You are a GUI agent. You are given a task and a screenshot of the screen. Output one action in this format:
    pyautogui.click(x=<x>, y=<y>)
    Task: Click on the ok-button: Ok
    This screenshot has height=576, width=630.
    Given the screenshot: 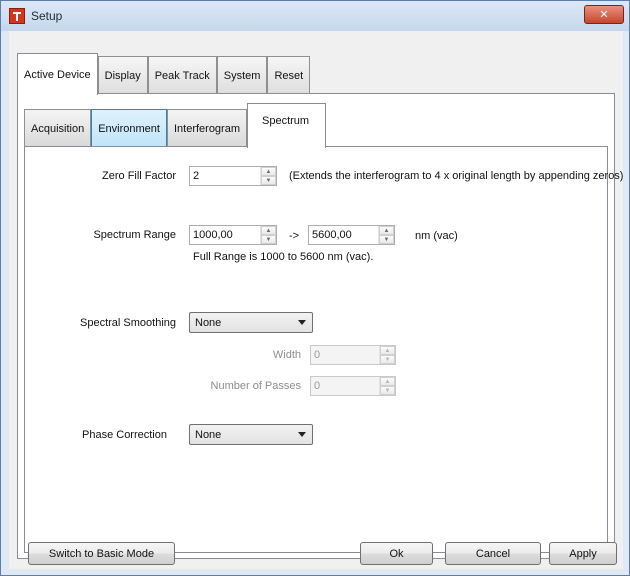 What is the action you would take?
    pyautogui.click(x=396, y=553)
    